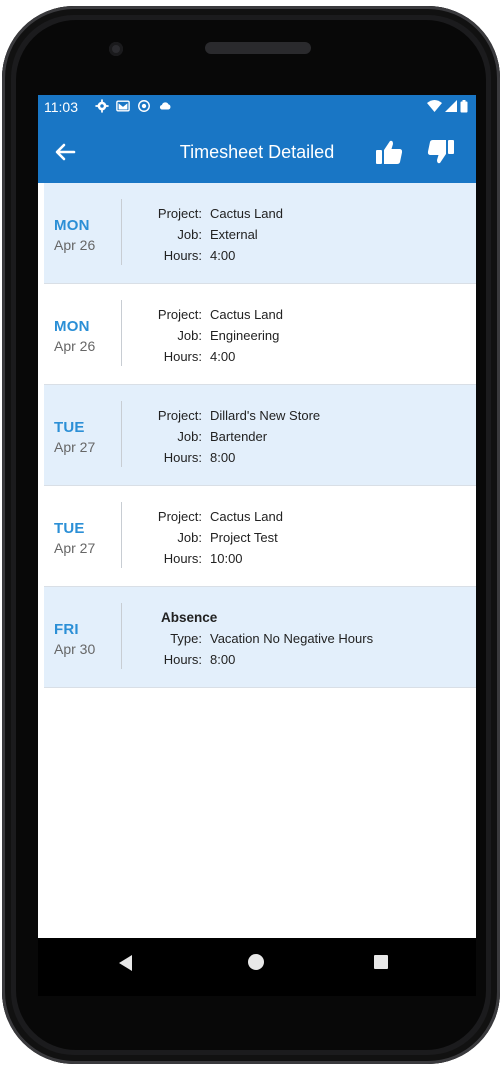 This screenshot has height=1067, width=502. Describe the element at coordinates (226, 558) in the screenshot. I see `hours-value: 10:00` at that location.